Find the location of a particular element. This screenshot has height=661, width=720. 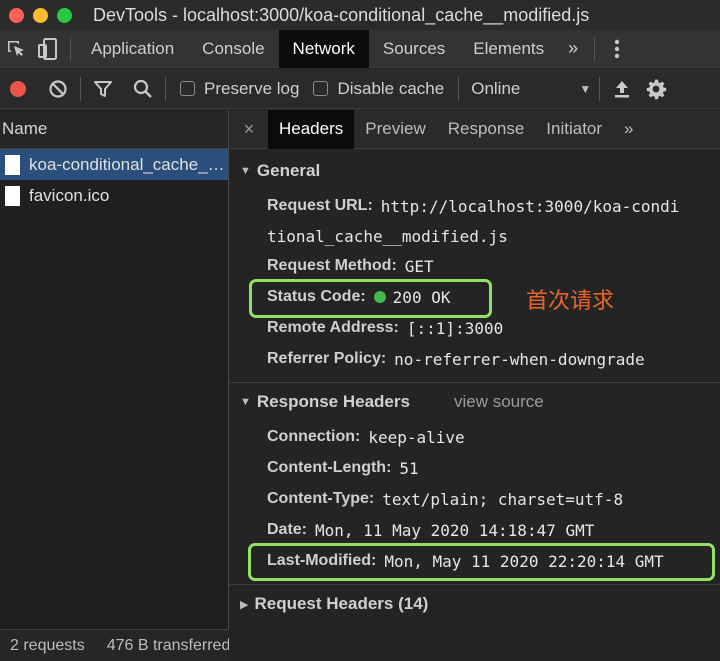

tab-network: Network is located at coordinates (323, 48).